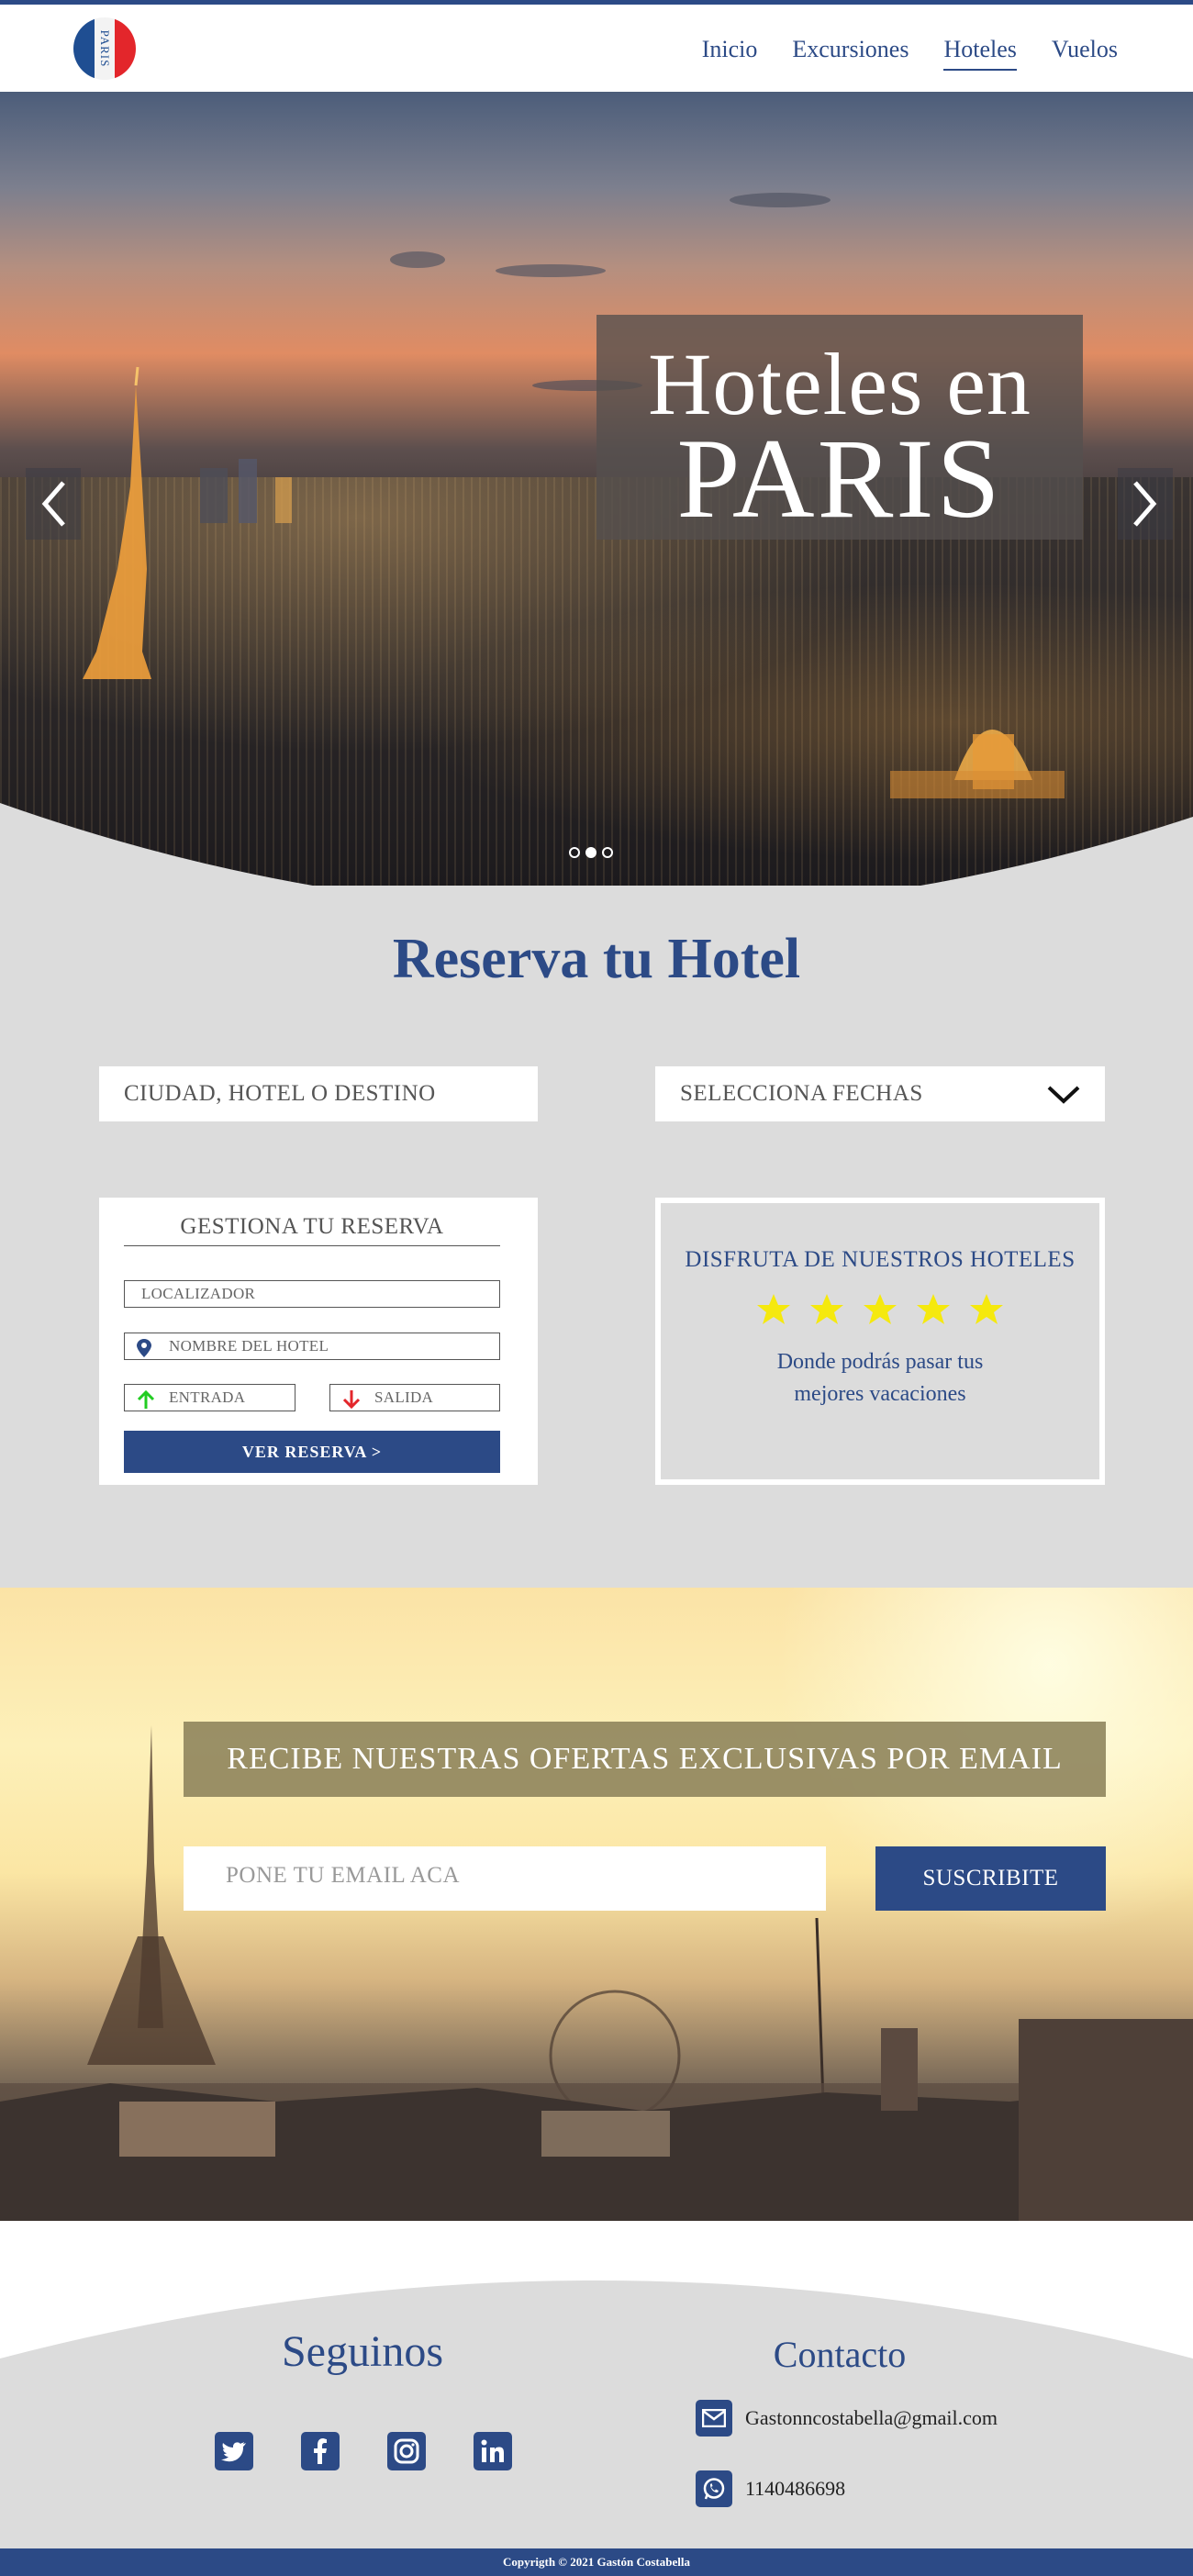 The image size is (1193, 2576). Describe the element at coordinates (1063, 1095) in the screenshot. I see `chevron-down-icon` at that location.